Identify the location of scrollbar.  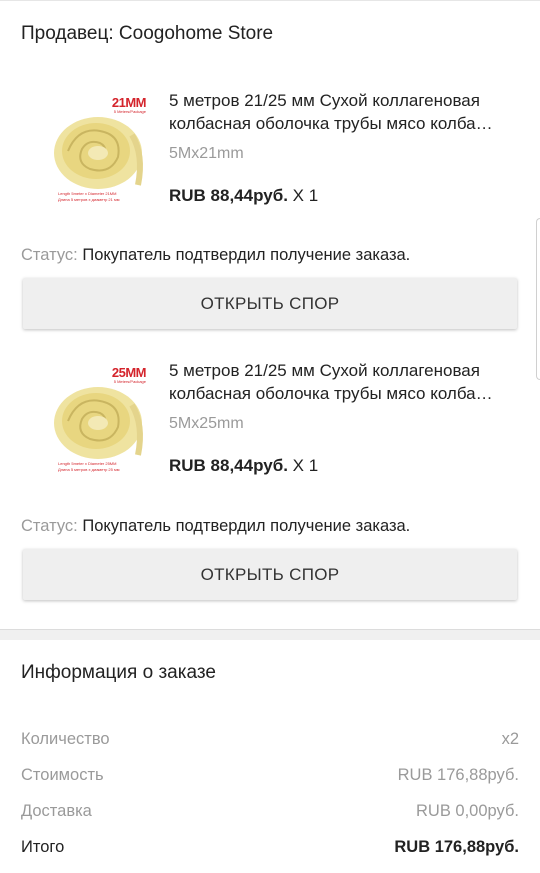
(538, 299).